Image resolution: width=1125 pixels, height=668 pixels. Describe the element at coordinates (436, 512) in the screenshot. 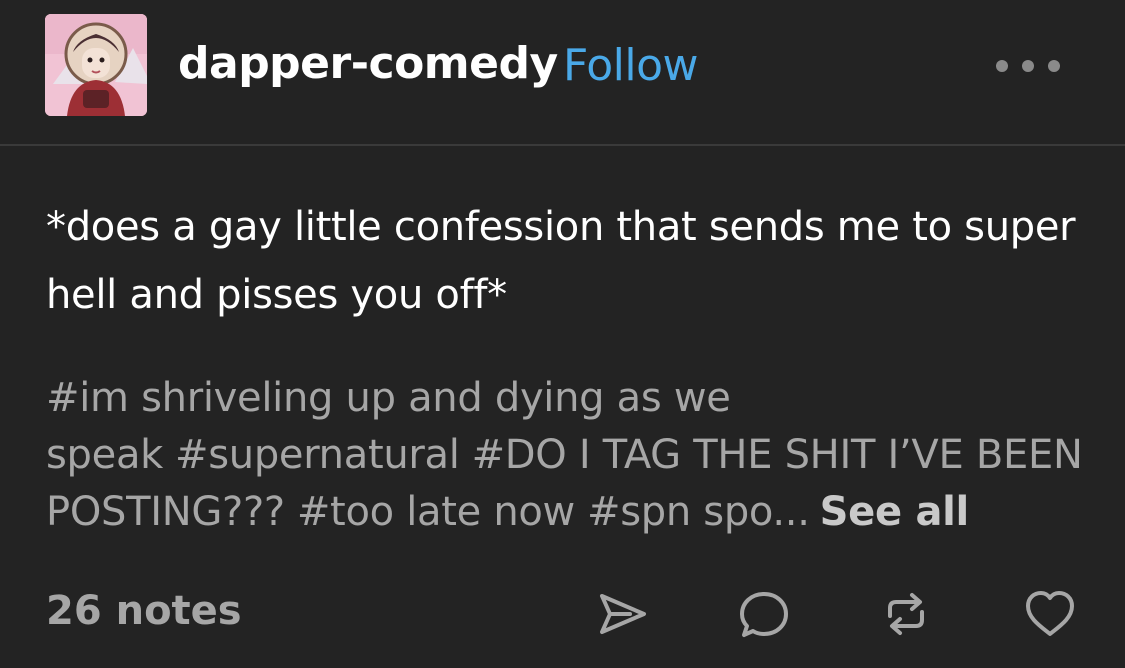

I see `tag: #too late now` at that location.